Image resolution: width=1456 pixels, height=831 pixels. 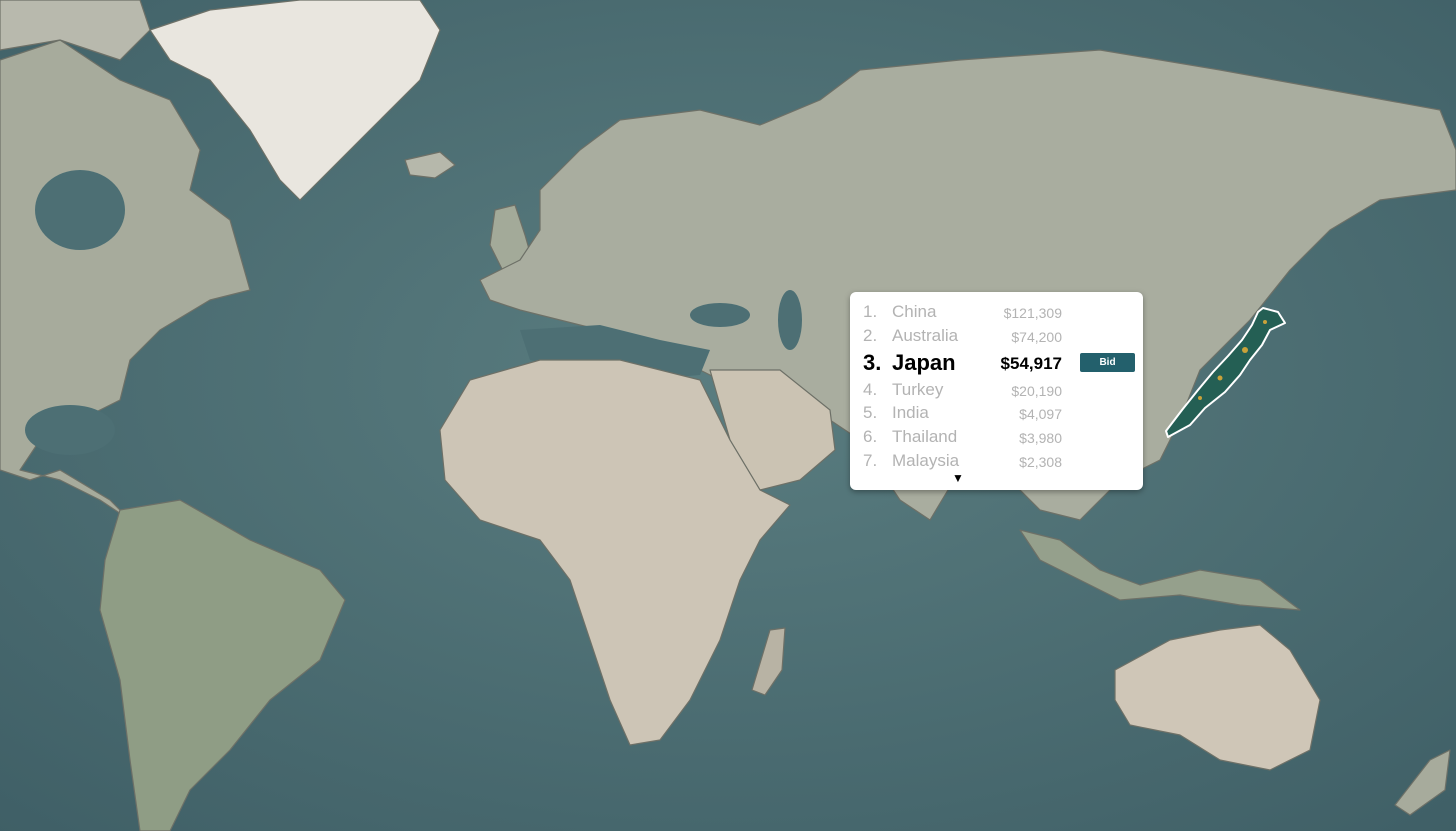 What do you see at coordinates (925, 335) in the screenshot?
I see `country-name: Australia` at bounding box center [925, 335].